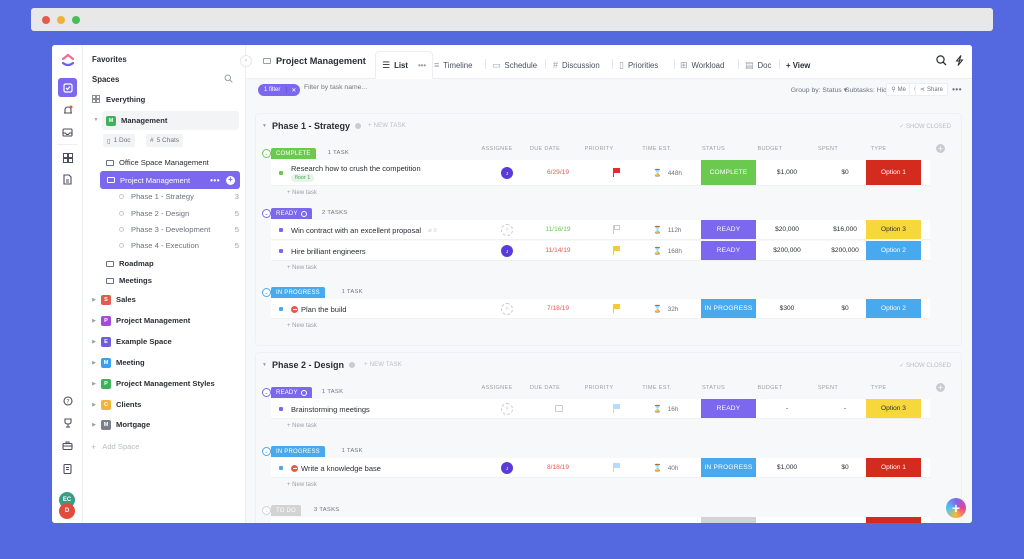  What do you see at coordinates (308, 365) in the screenshot?
I see `phase-title: ▼ Phase 2 - Design` at bounding box center [308, 365].